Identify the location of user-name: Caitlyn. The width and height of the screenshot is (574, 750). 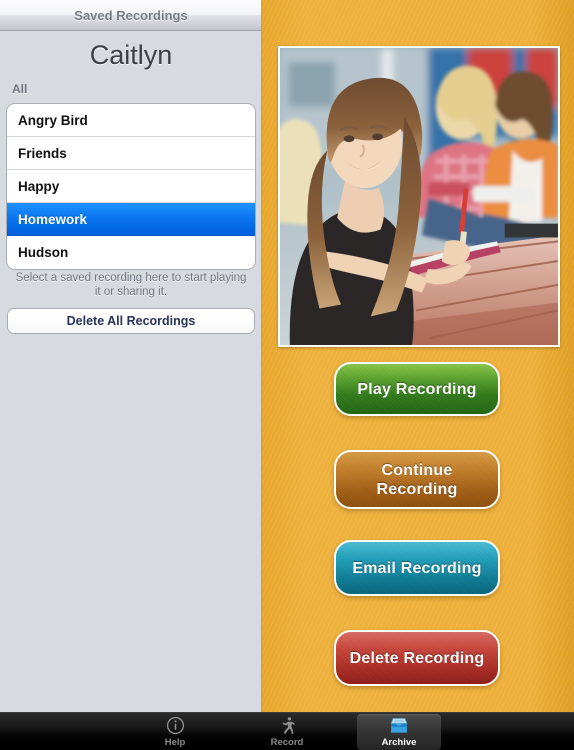
(131, 54).